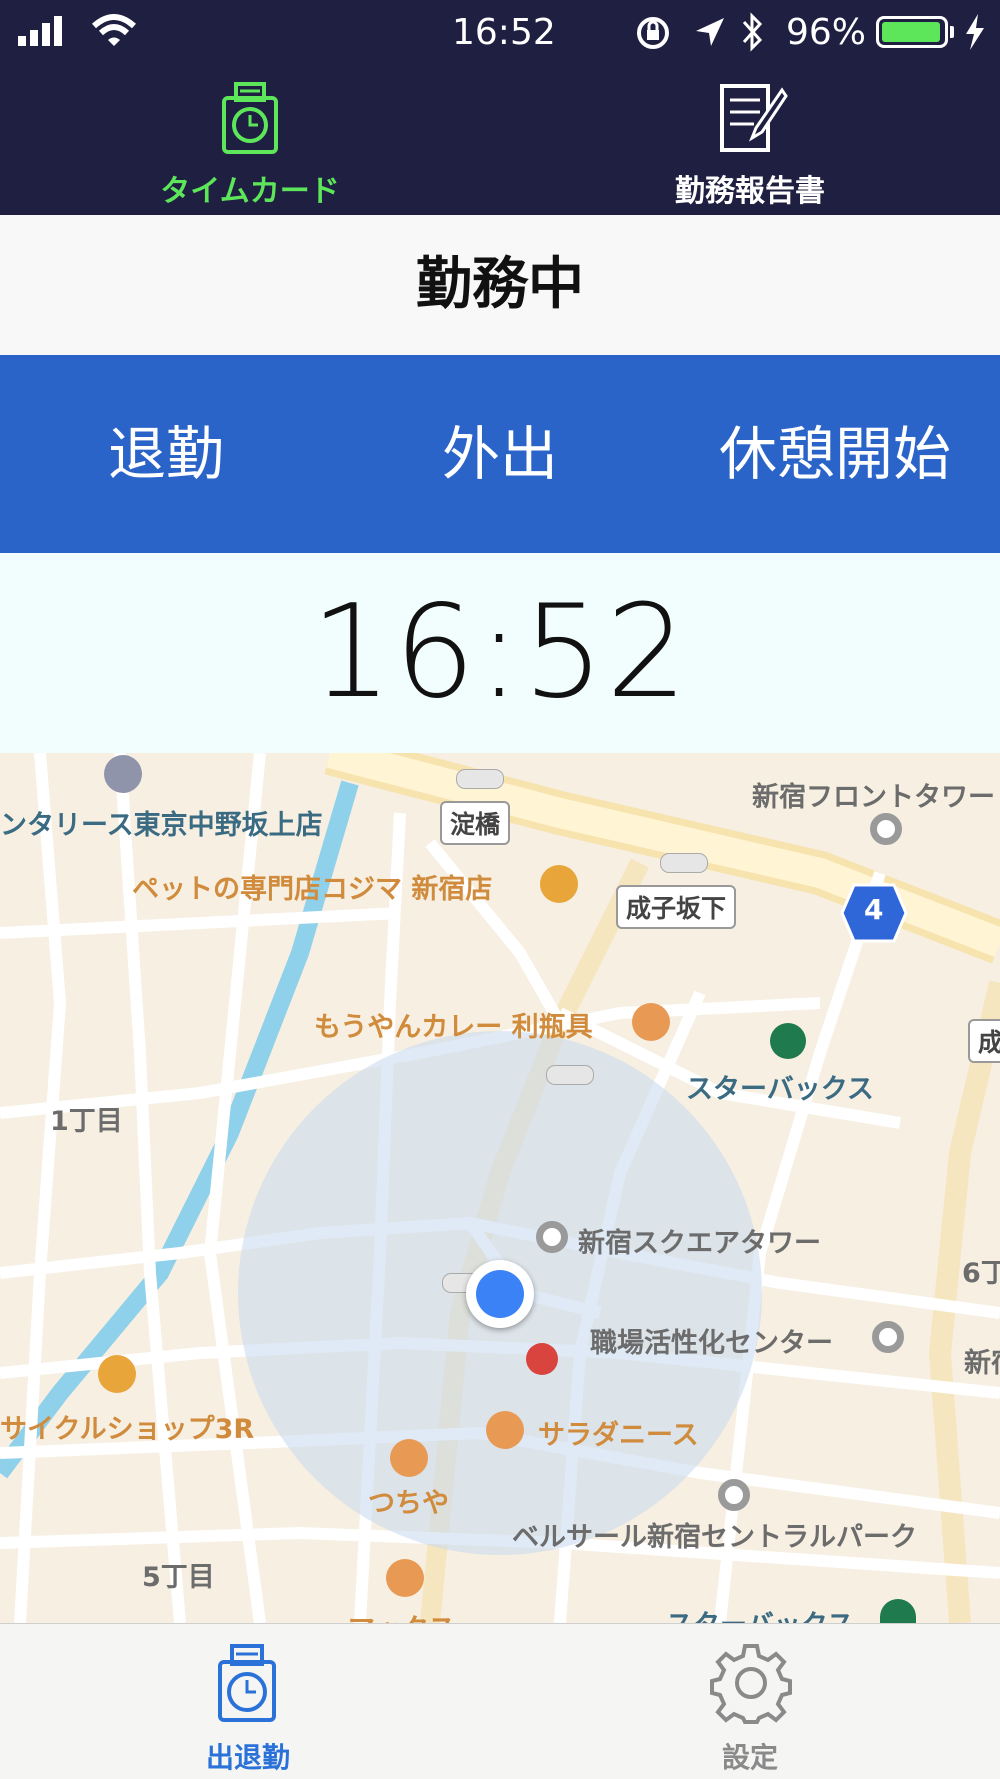 The width and height of the screenshot is (1000, 1779). Describe the element at coordinates (754, 118) in the screenshot. I see `report-icon` at that location.